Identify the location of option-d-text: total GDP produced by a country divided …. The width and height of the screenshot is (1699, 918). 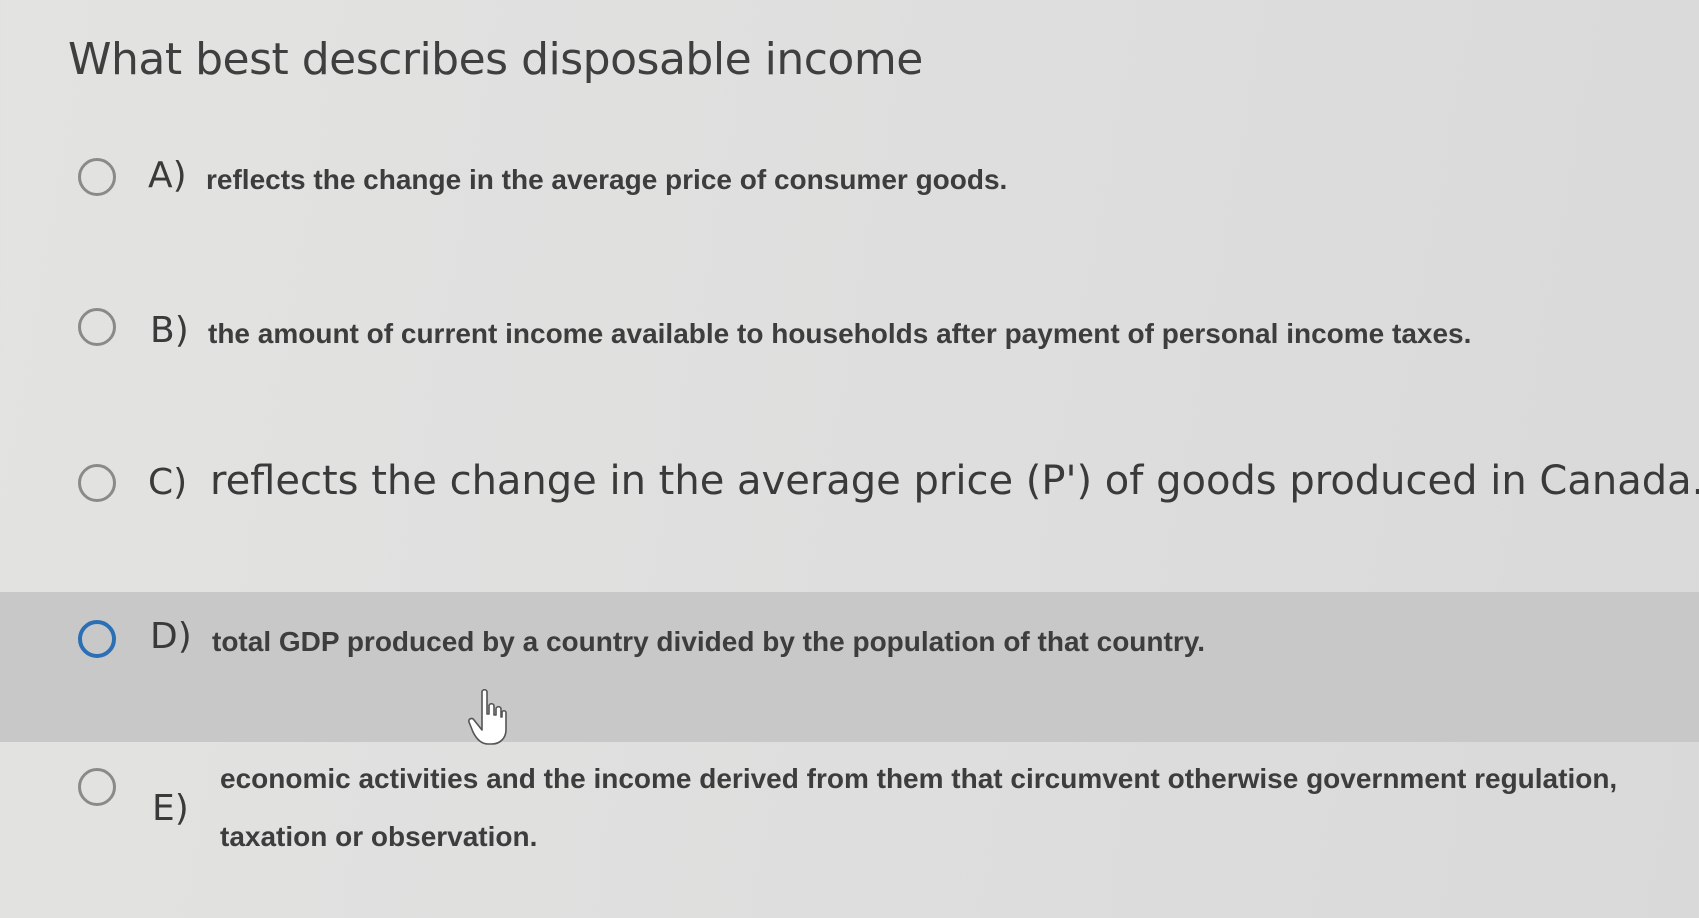
(709, 641).